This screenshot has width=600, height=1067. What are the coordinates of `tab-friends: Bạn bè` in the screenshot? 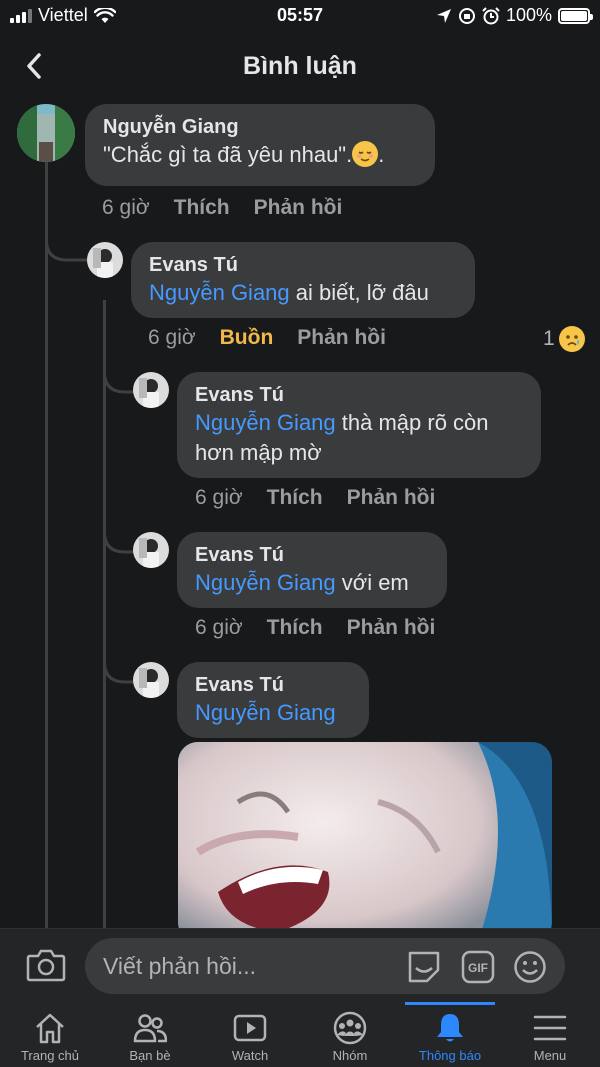 It's located at (150, 1034).